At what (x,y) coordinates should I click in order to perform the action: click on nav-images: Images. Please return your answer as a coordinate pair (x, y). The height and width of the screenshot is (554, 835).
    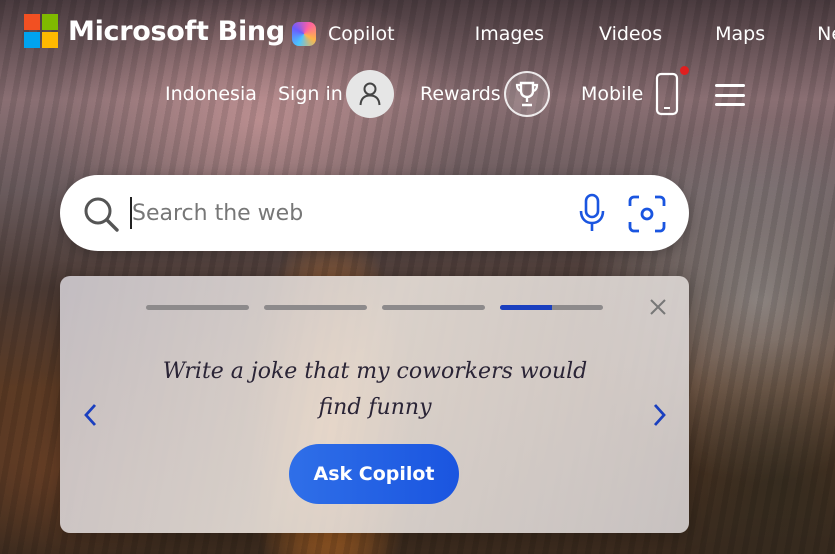
    Looking at the image, I should click on (509, 34).